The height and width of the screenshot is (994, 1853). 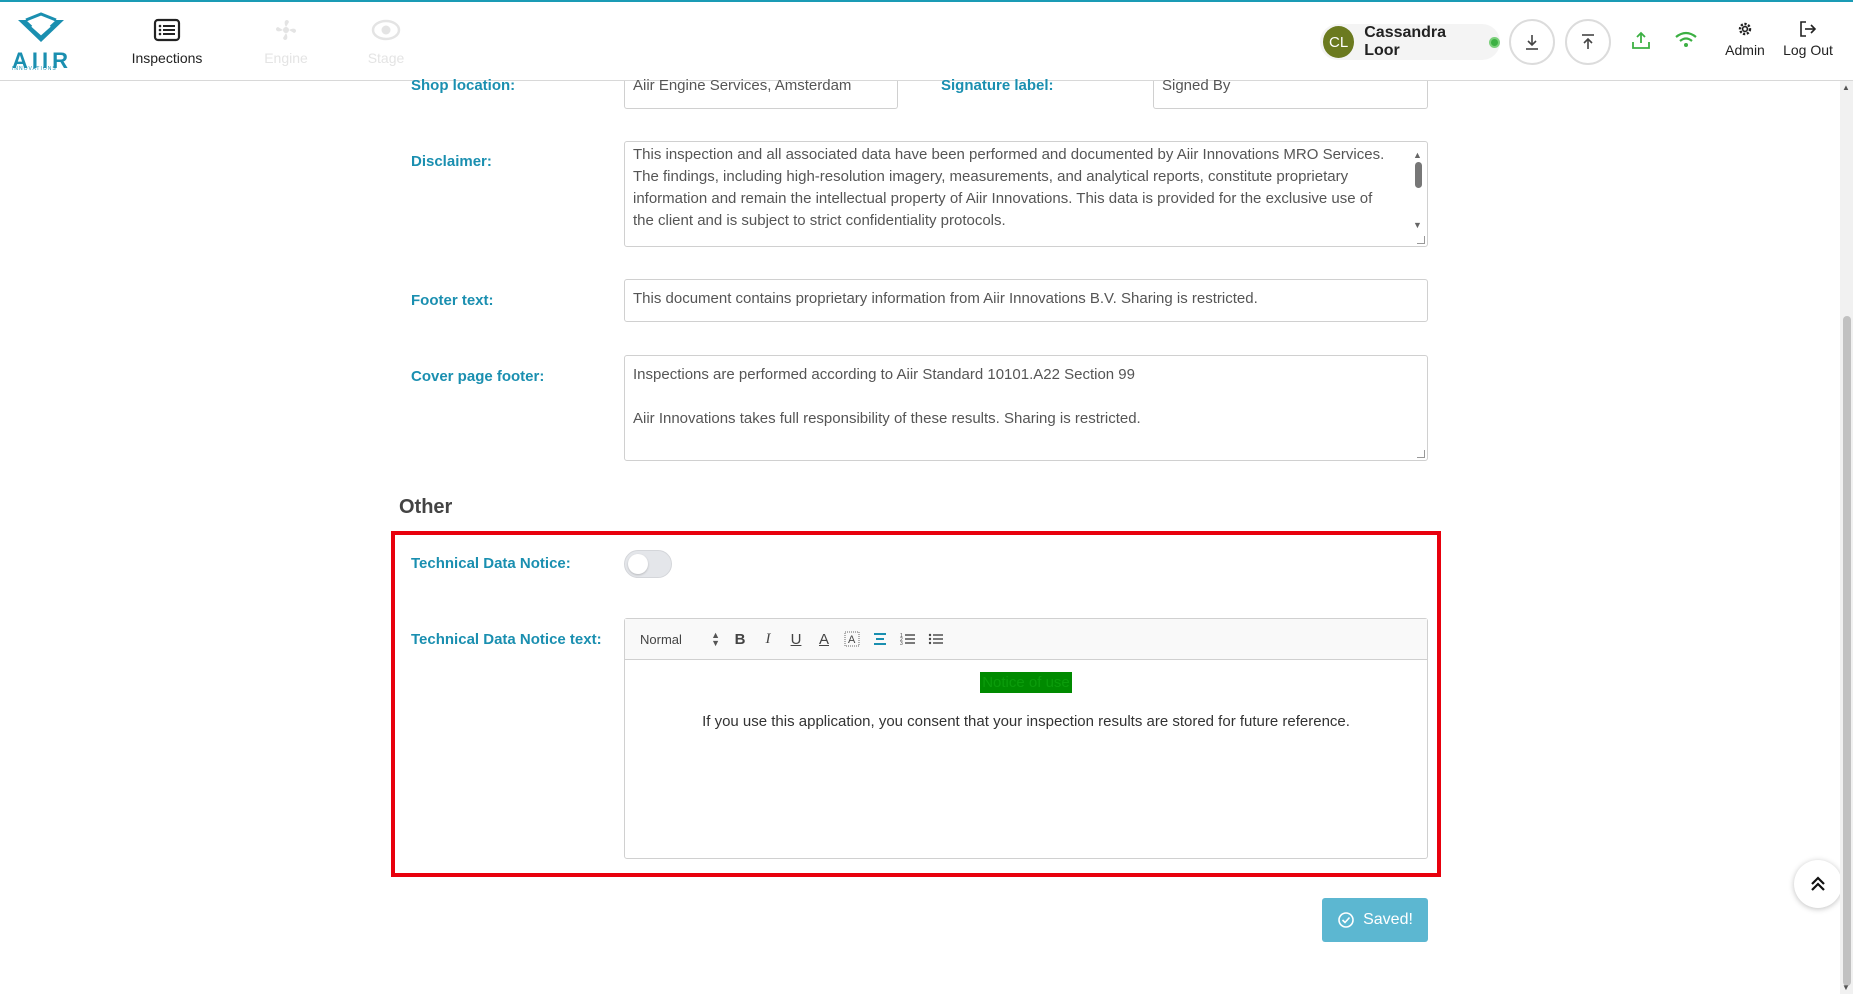 What do you see at coordinates (1745, 39) in the screenshot?
I see `admin-button: Admin` at bounding box center [1745, 39].